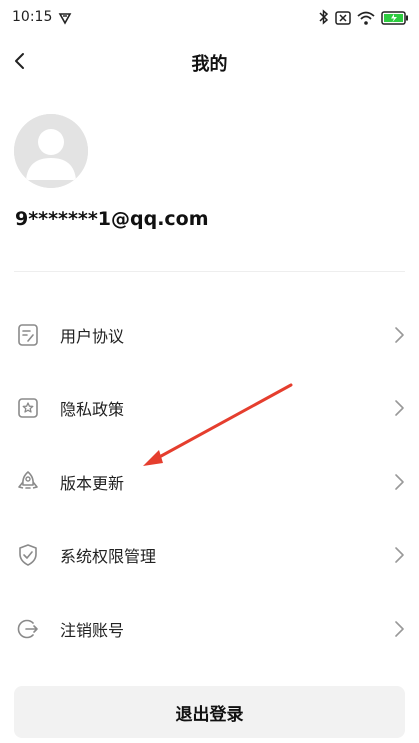 The height and width of the screenshot is (743, 419). Describe the element at coordinates (32, 17) in the screenshot. I see `status-time: 10:15` at that location.